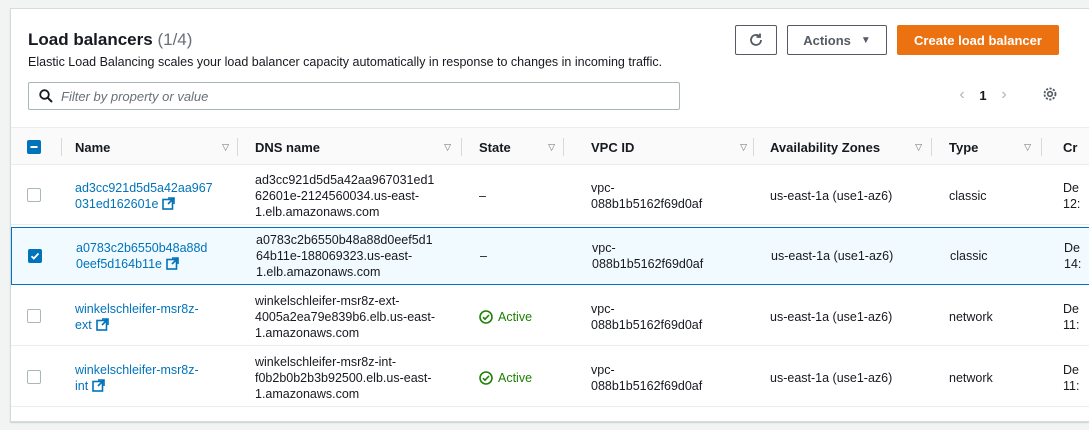  What do you see at coordinates (345, 40) in the screenshot?
I see `page-title: Load balancers (1/4)` at bounding box center [345, 40].